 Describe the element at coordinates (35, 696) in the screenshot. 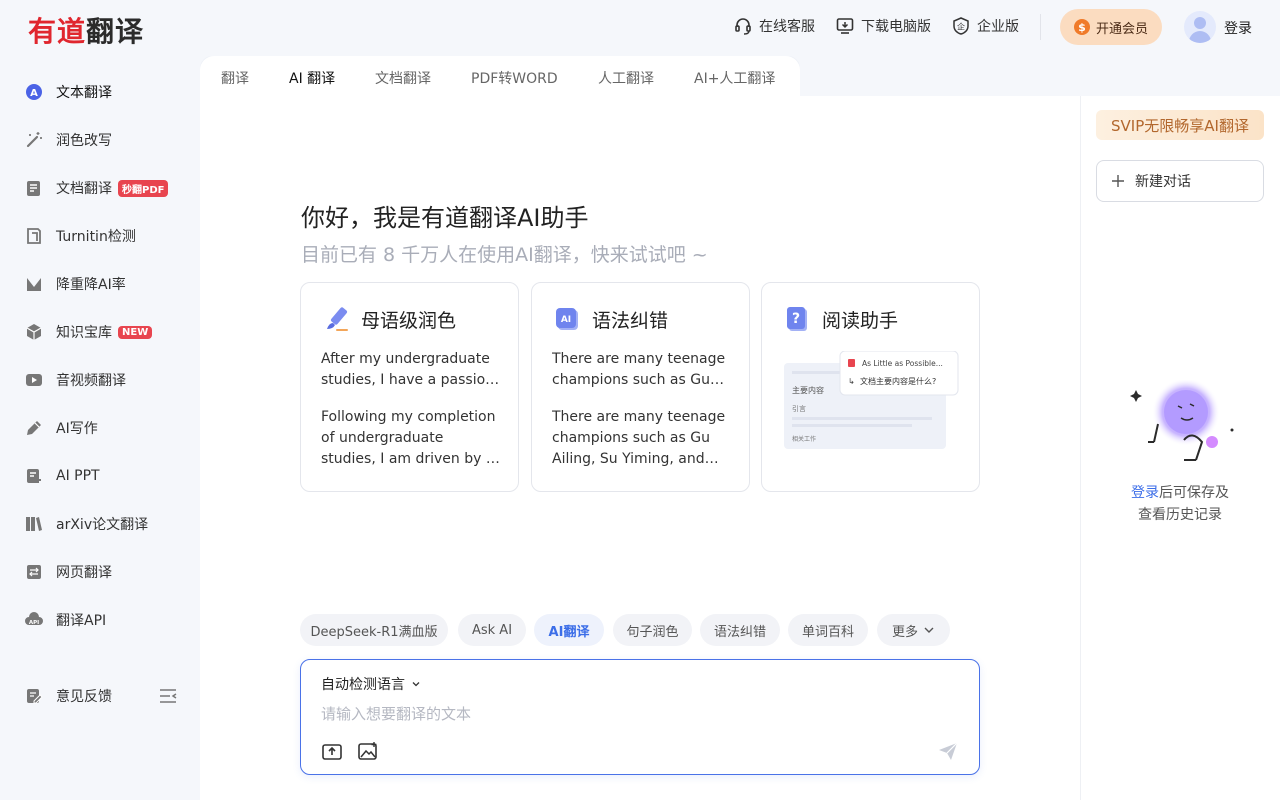

I see `feedback-icon` at that location.